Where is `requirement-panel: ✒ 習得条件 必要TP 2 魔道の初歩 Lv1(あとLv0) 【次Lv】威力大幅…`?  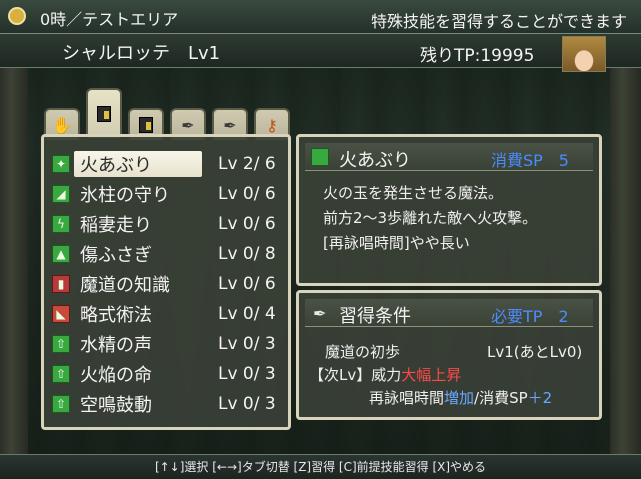
requirement-panel: ✒ 習得条件 必要TP 2 魔道の初歩 Lv1(あとLv0) 【次Lv】威力大幅… is located at coordinates (449, 355).